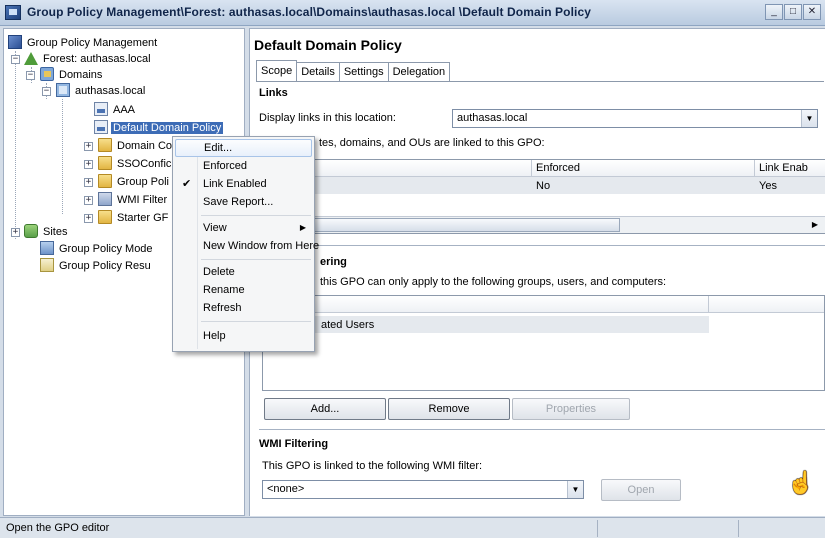 Image resolution: width=825 pixels, height=538 pixels. Describe the element at coordinates (47, 248) in the screenshot. I see `modeling-icon` at that location.